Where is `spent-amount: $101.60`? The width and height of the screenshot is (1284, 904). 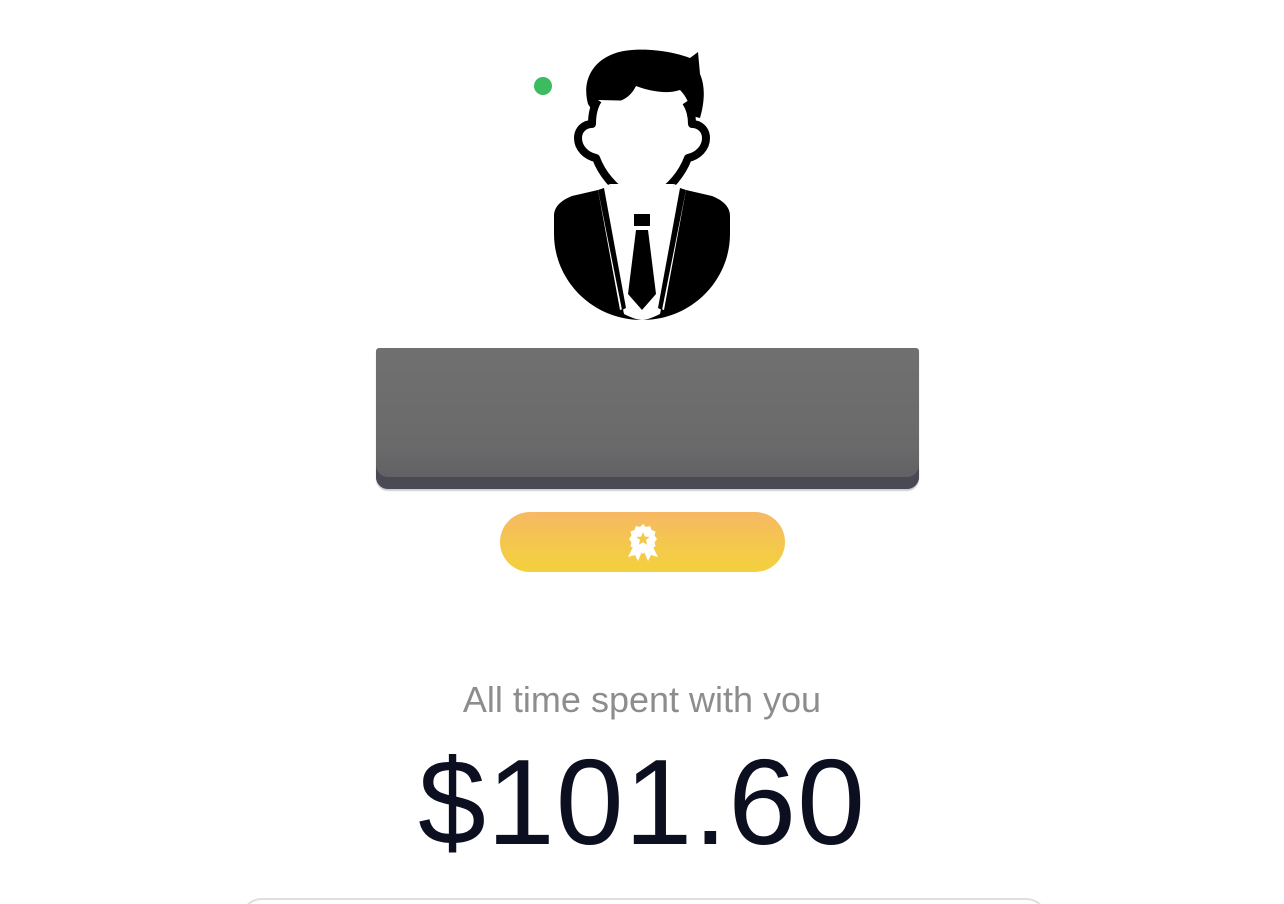
spent-amount: $101.60 is located at coordinates (642, 802).